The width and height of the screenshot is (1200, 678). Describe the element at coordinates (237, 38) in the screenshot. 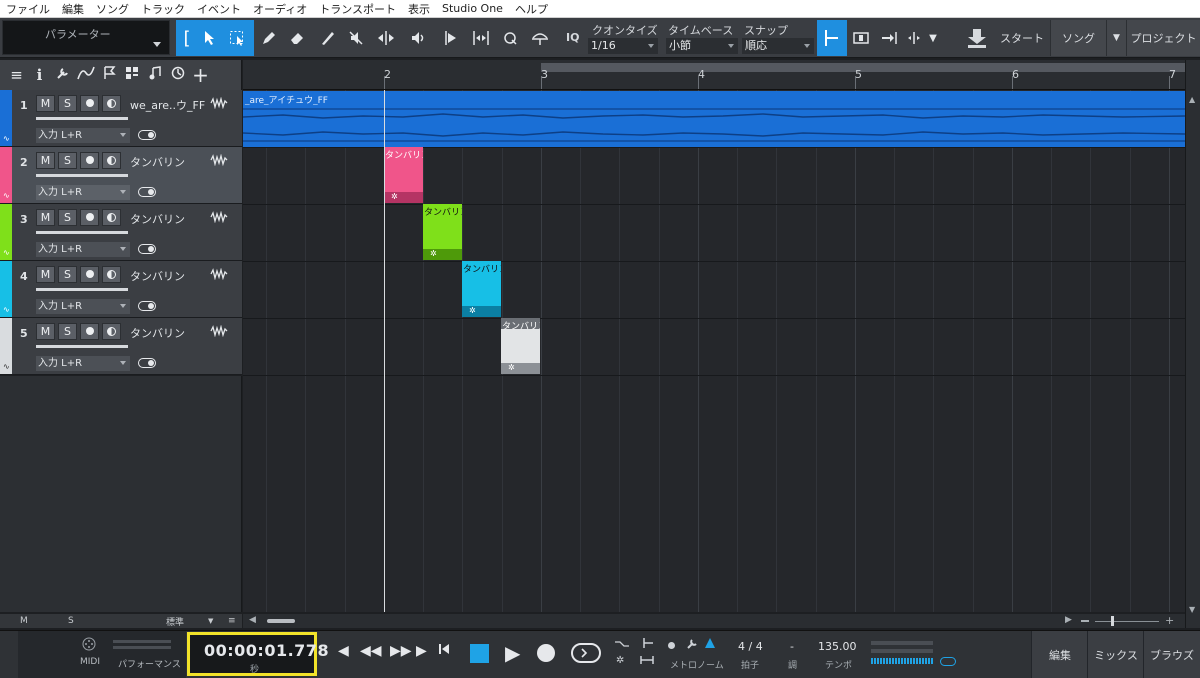

I see `range-tool-icon` at that location.